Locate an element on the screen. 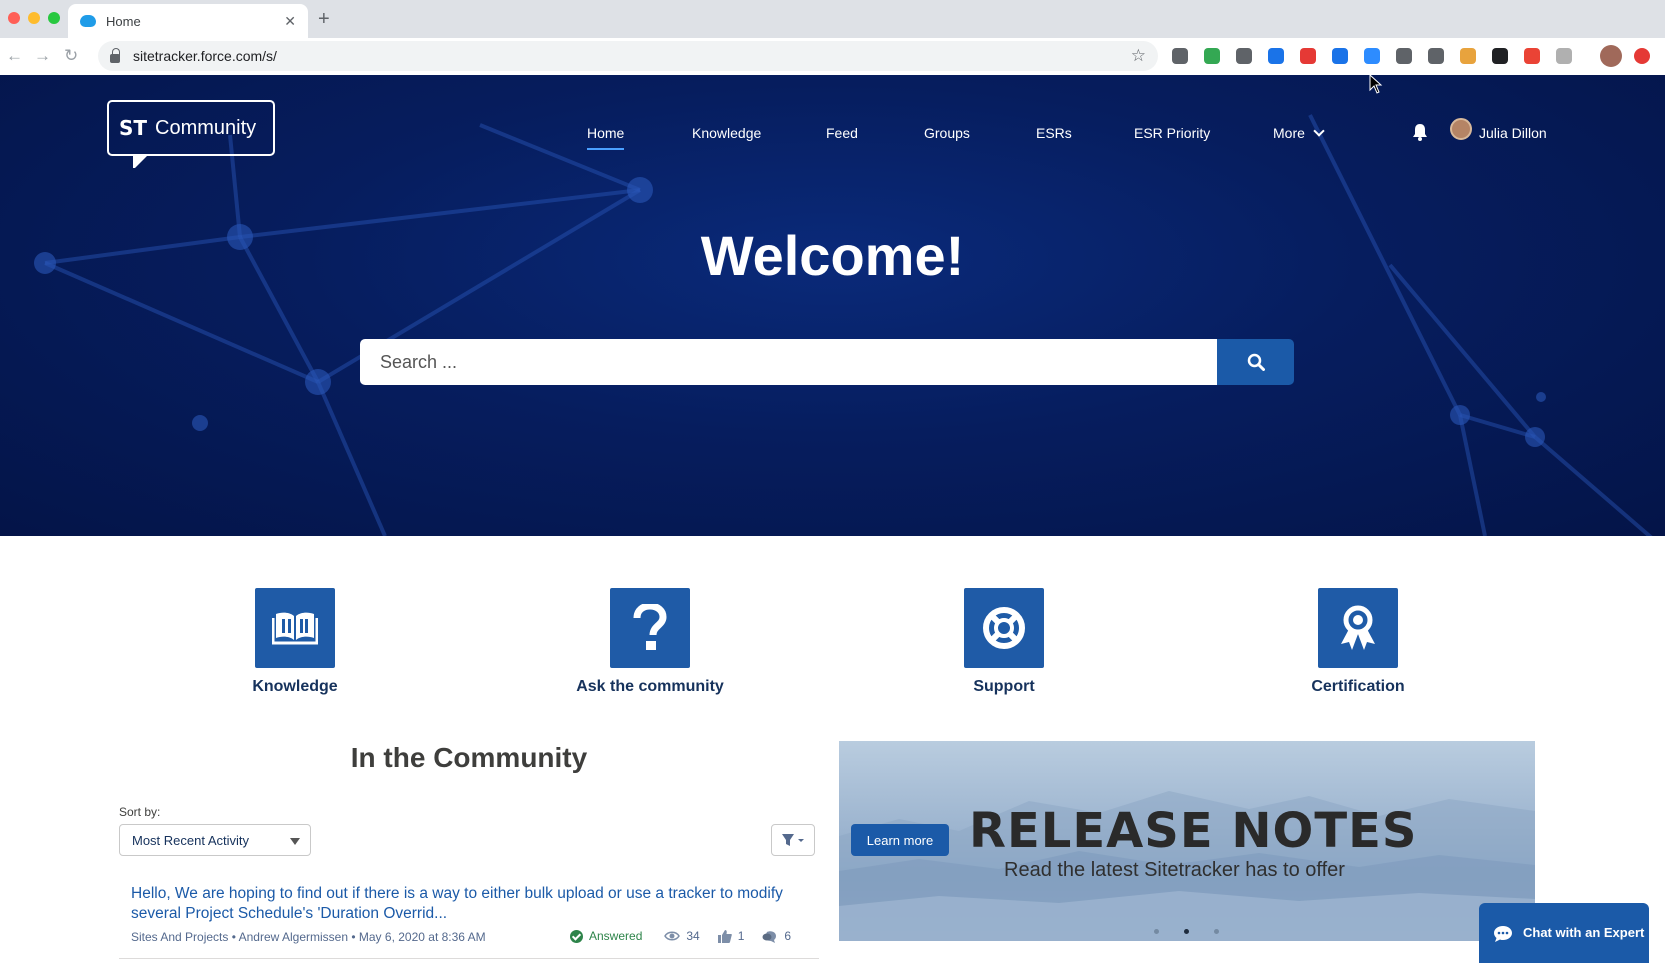  tile-ask-the-community: Ask the community is located at coordinates (650, 642).